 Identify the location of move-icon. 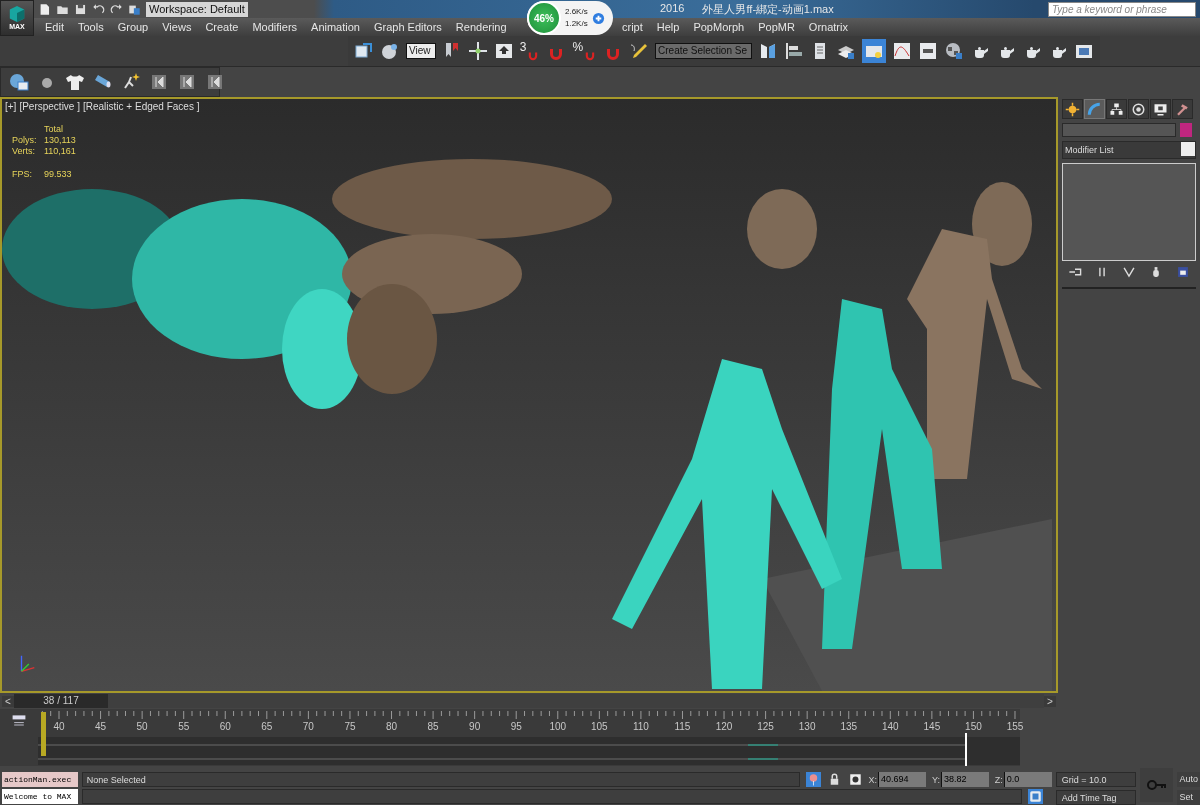
(477, 51).